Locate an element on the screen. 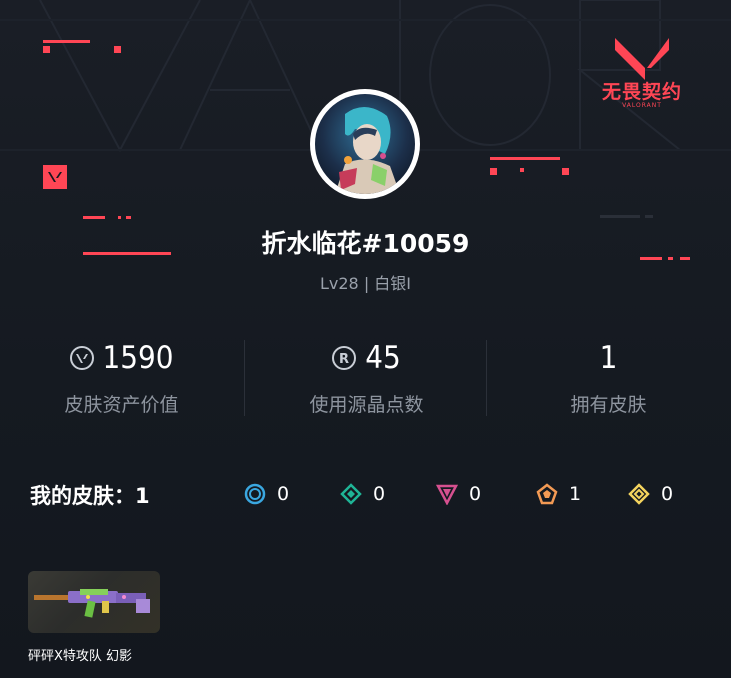  stat-value: 1590 is located at coordinates (138, 358).